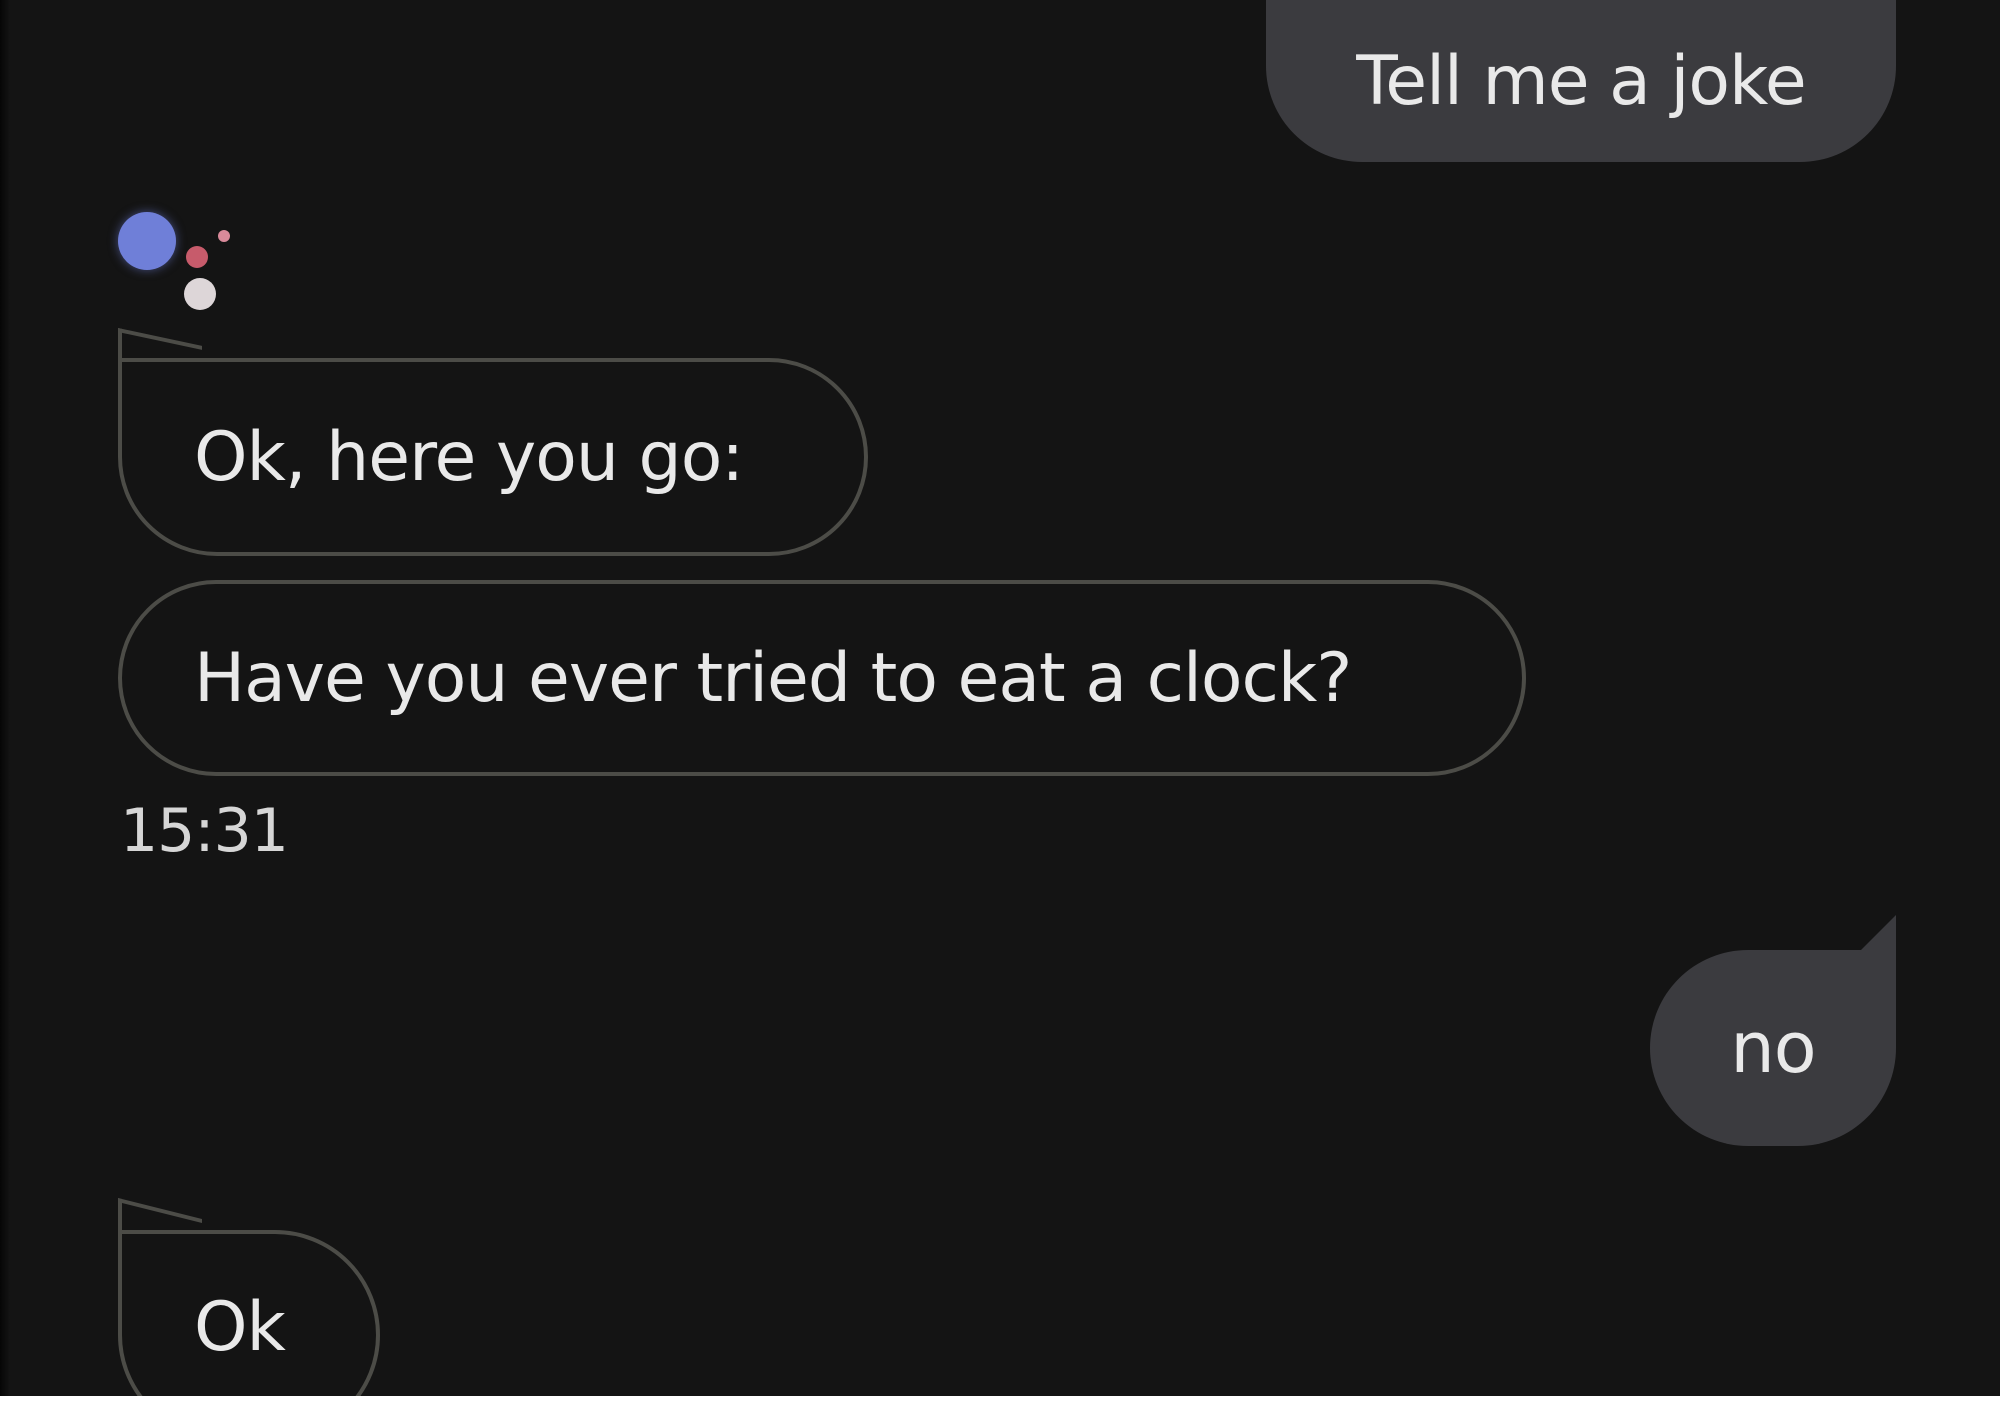 Image resolution: width=2000 pixels, height=1402 pixels. Describe the element at coordinates (240, 1327) in the screenshot. I see `assistant-message-text: Ok` at that location.